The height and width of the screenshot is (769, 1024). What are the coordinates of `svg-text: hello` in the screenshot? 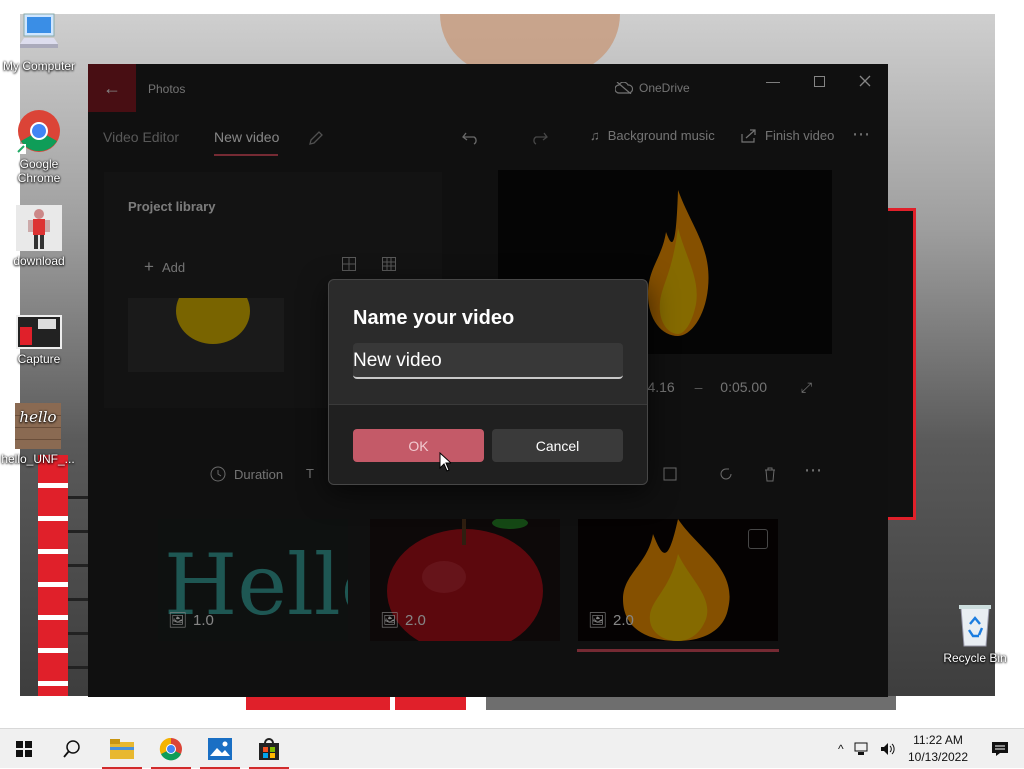 It's located at (37, 417).